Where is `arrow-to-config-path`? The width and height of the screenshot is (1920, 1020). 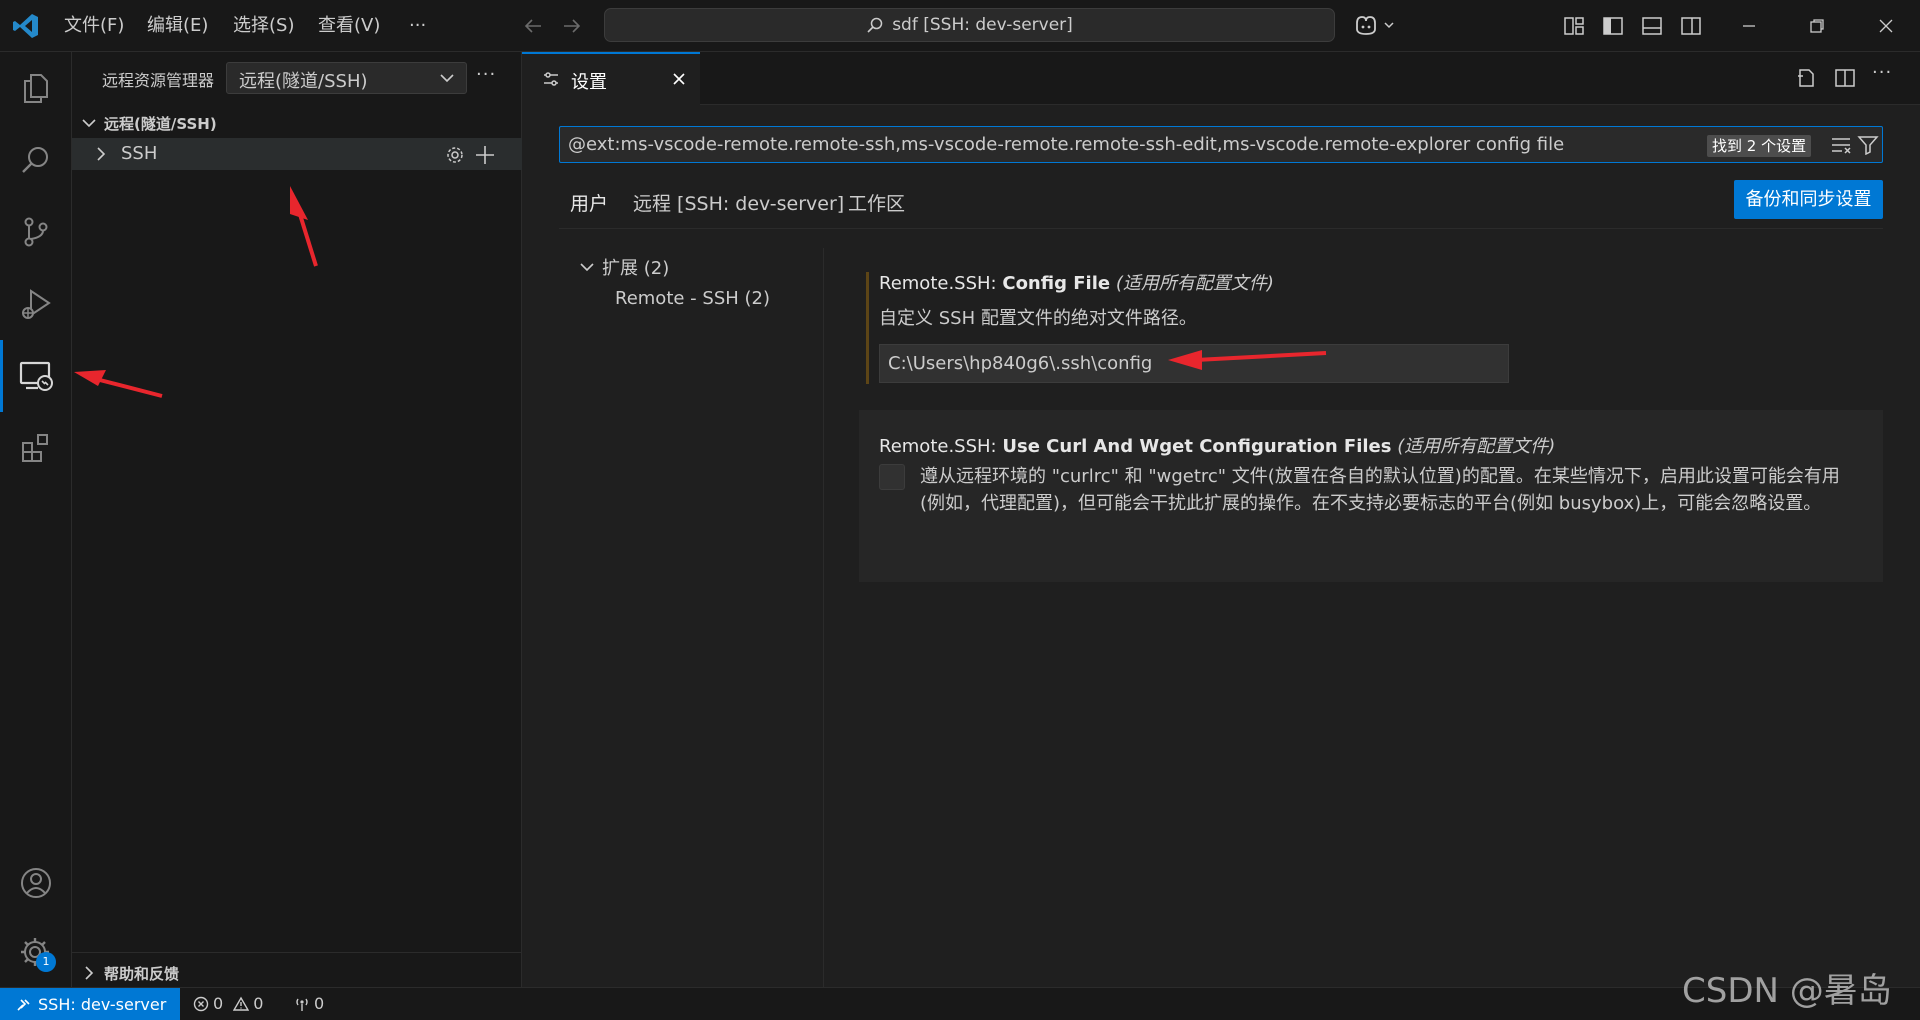
arrow-to-config-path is located at coordinates (1261, 356).